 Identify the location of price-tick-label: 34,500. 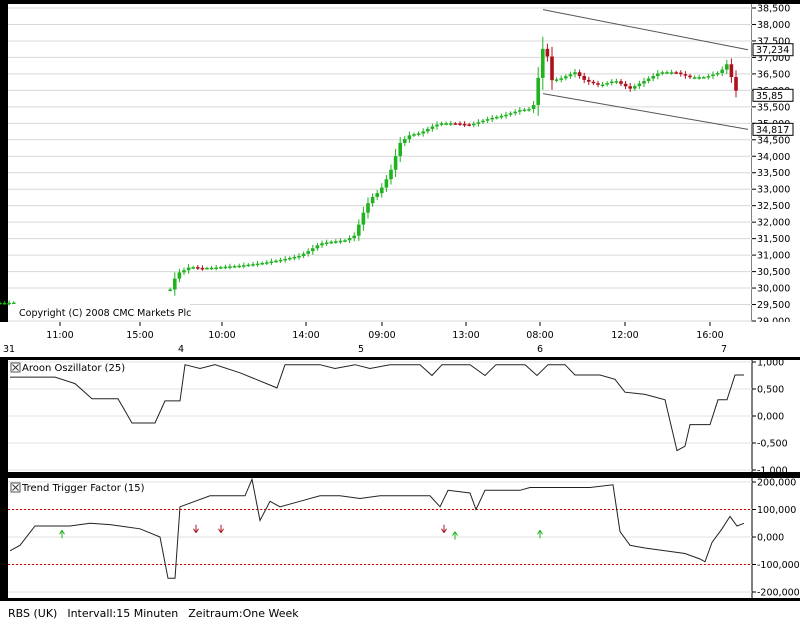
(773, 140).